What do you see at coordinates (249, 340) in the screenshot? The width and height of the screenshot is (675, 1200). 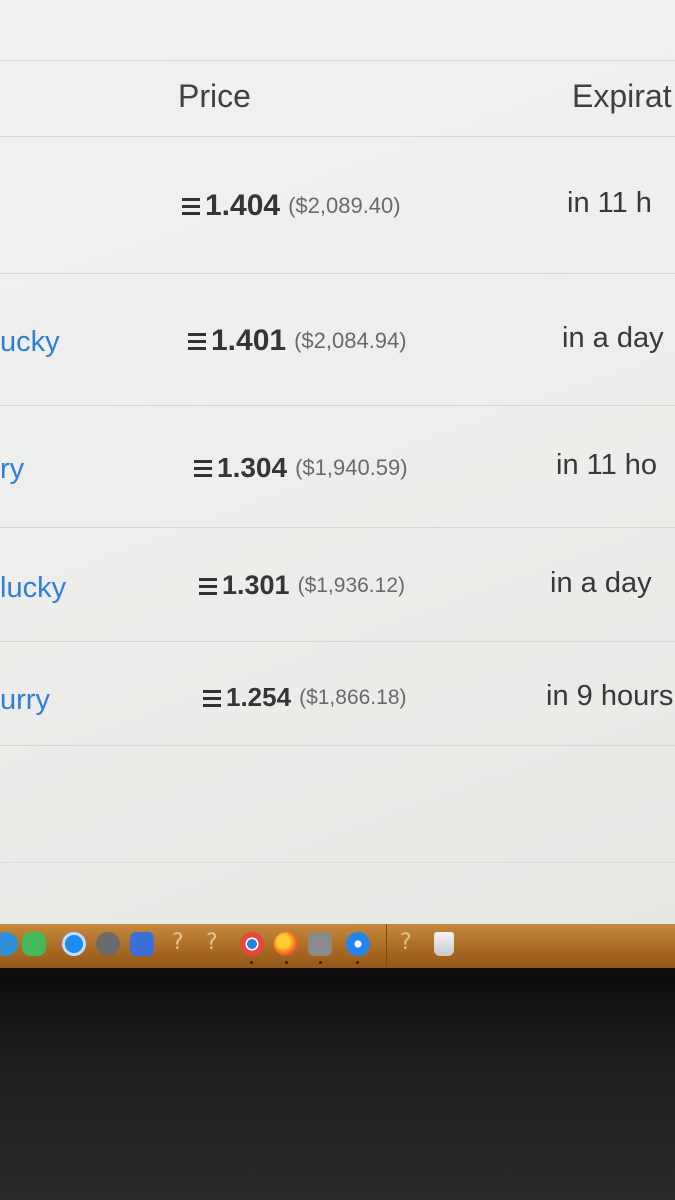 I see `eth-amount: 1.401` at bounding box center [249, 340].